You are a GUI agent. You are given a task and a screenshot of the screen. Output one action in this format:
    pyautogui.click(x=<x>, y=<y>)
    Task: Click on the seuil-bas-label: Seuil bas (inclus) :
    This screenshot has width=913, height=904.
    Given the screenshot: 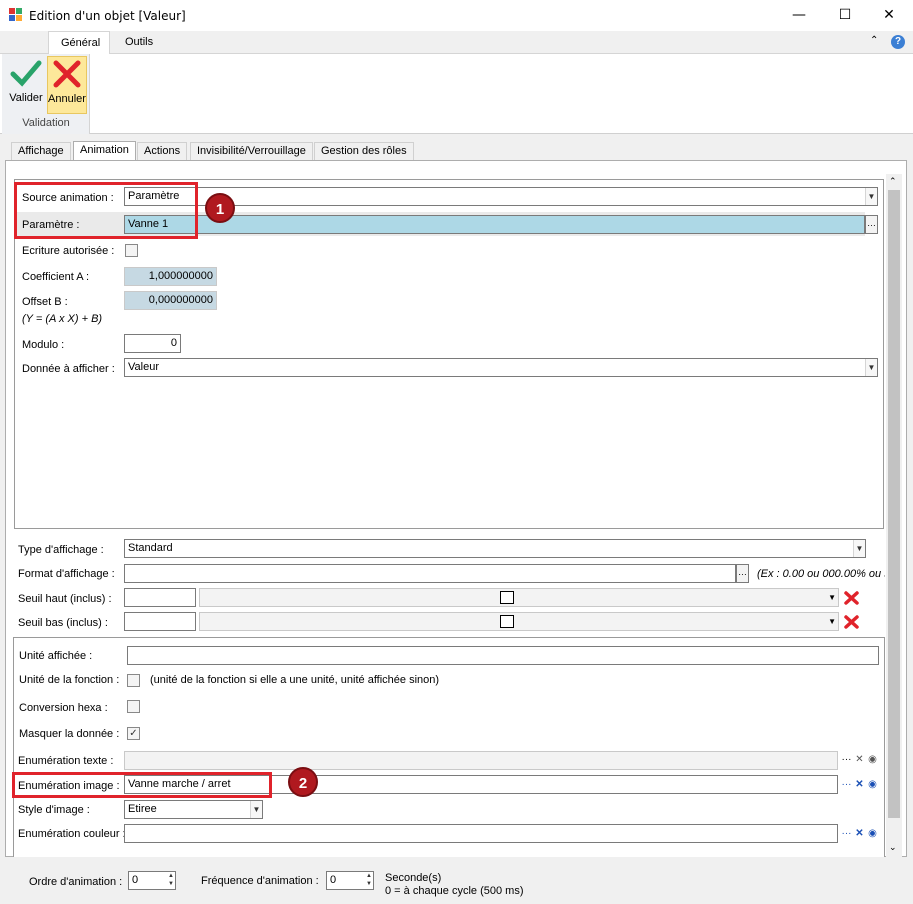 What is the action you would take?
    pyautogui.click(x=63, y=623)
    